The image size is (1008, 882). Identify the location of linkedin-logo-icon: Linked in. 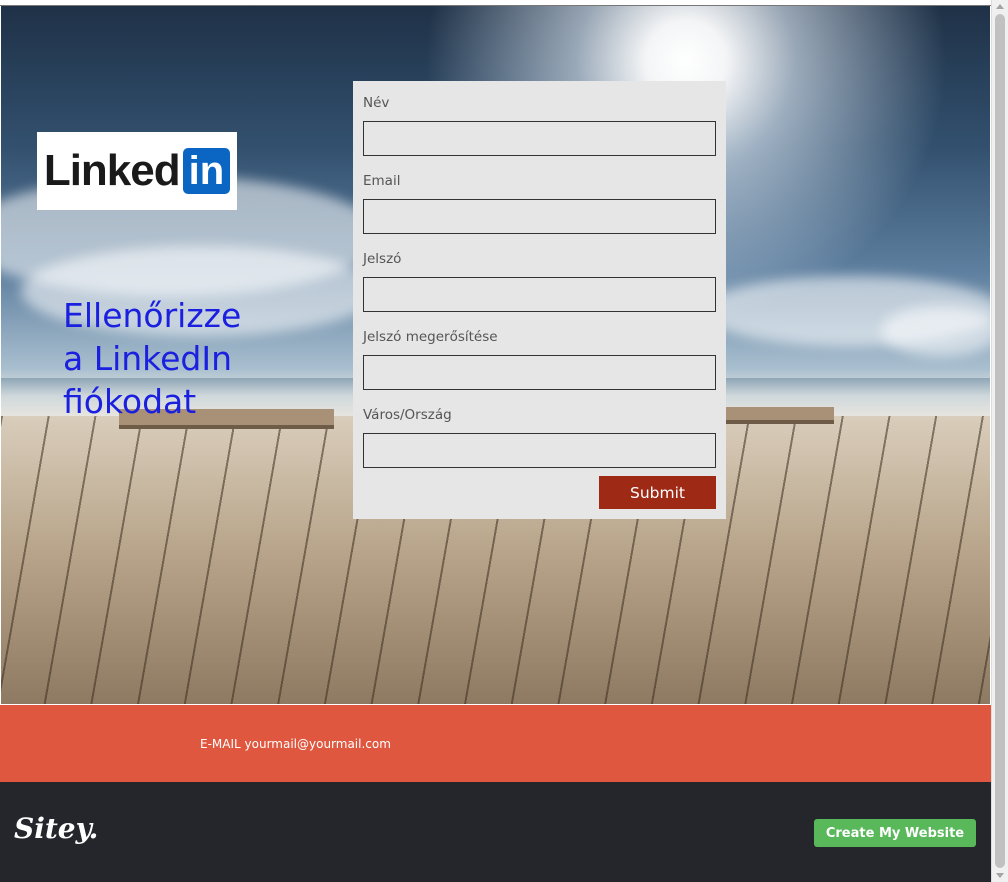
(137, 171).